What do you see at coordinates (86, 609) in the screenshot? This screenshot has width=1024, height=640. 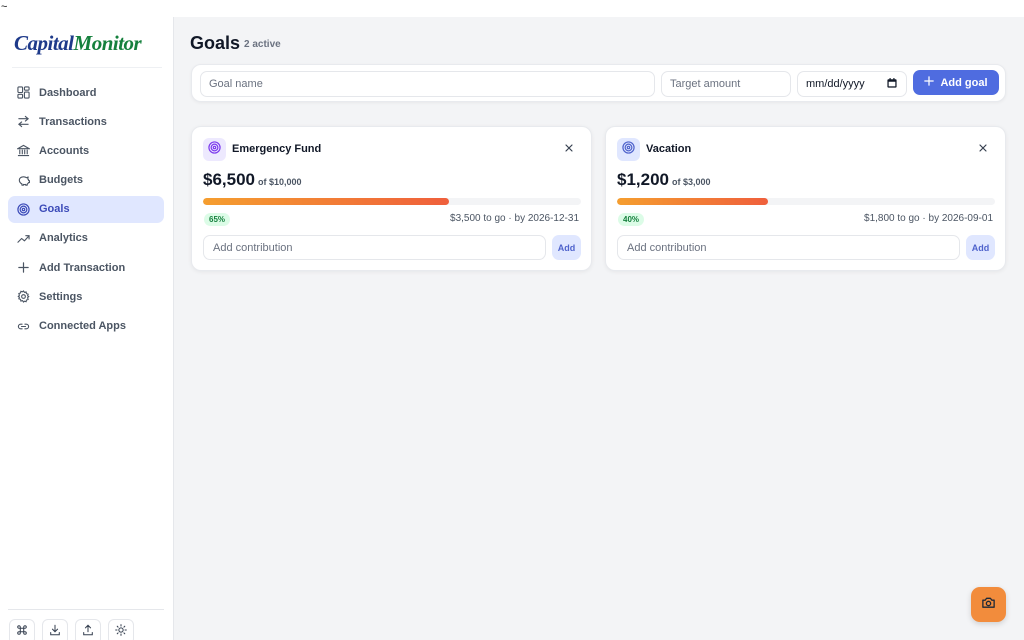 I see `sidebar-bottom-divider` at bounding box center [86, 609].